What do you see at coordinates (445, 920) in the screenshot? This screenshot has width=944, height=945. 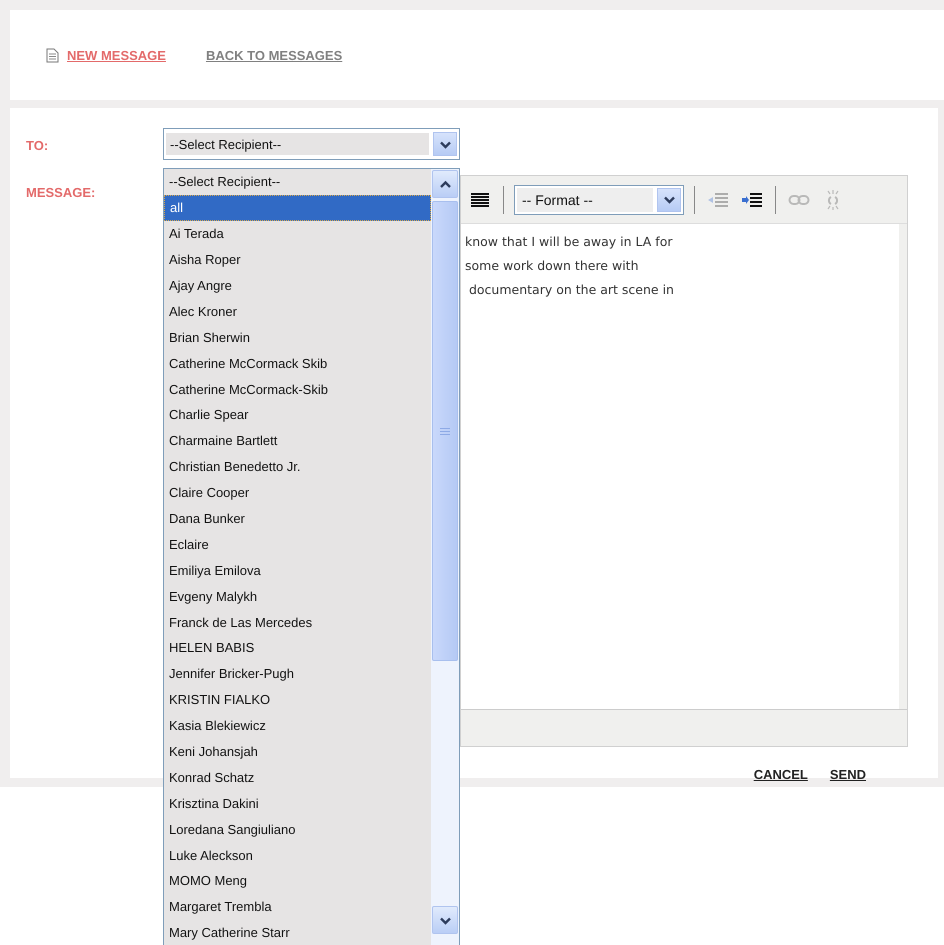 I see `scroll-down-button` at bounding box center [445, 920].